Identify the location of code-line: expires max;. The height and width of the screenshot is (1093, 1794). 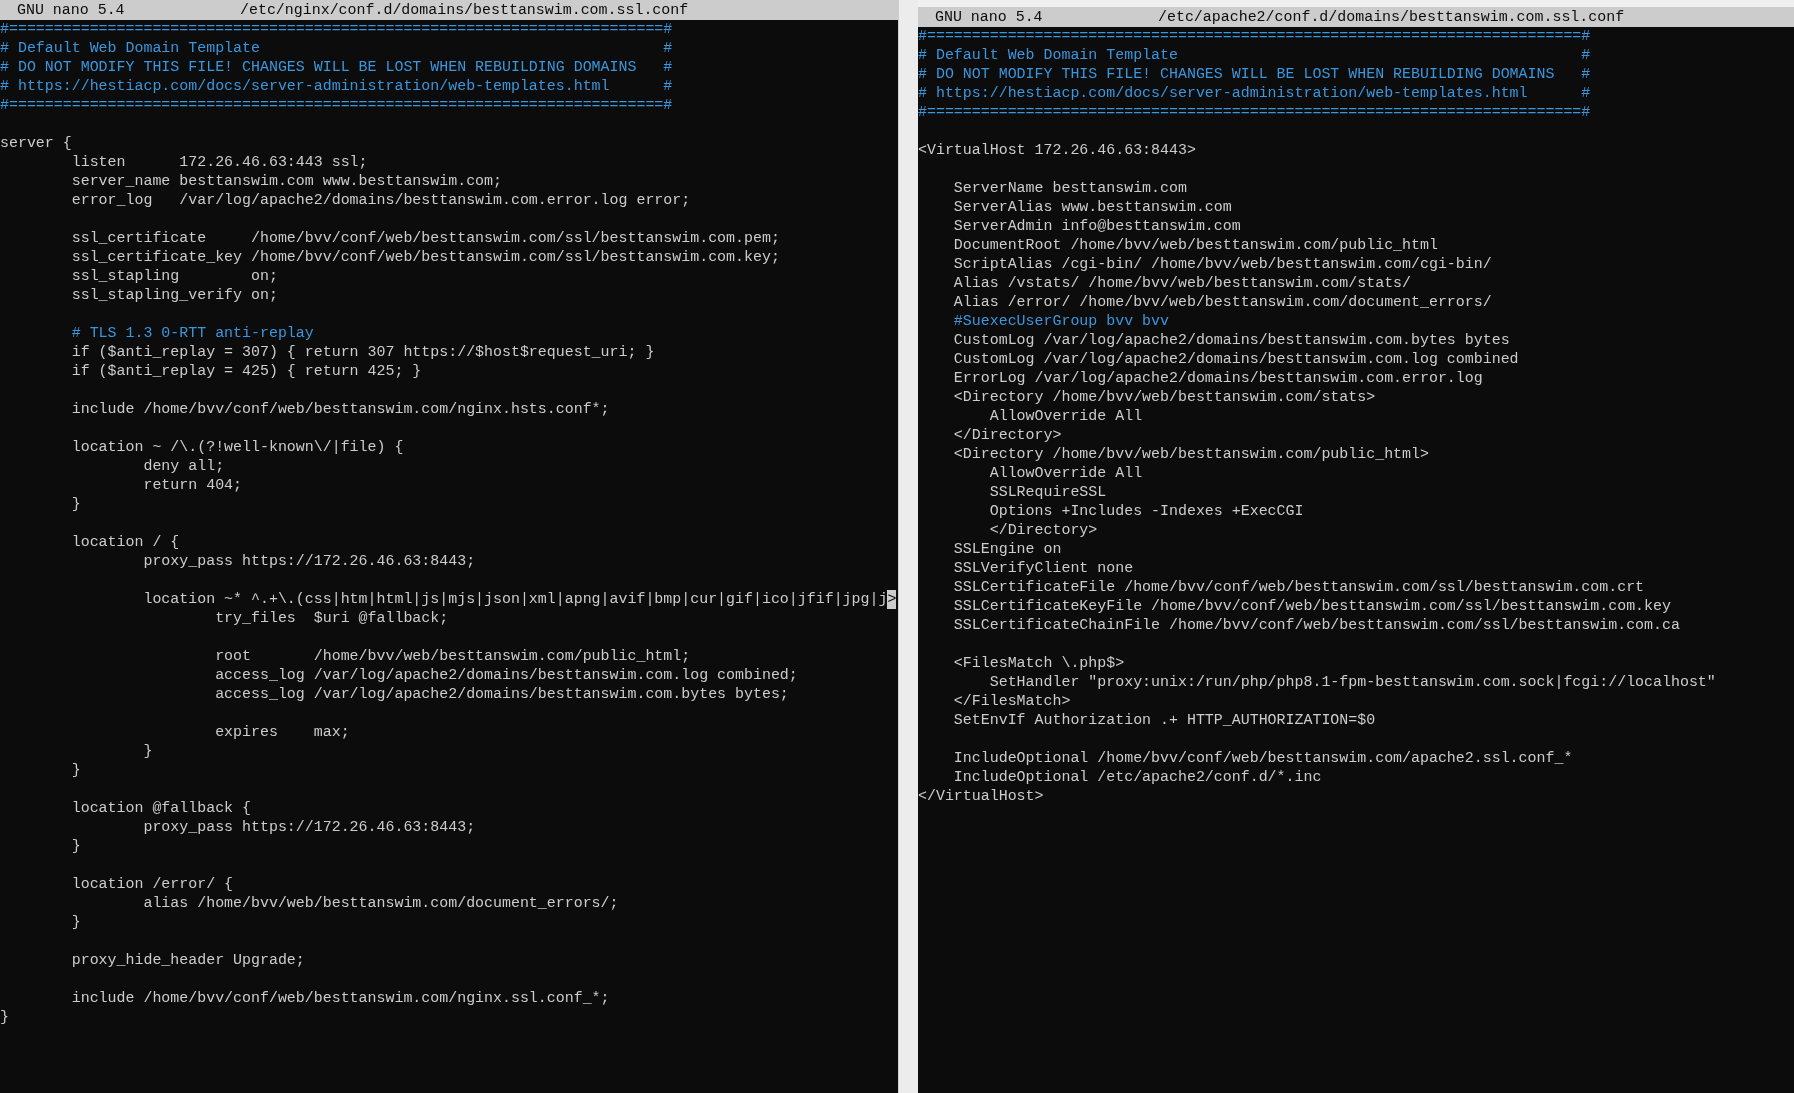
(282, 732).